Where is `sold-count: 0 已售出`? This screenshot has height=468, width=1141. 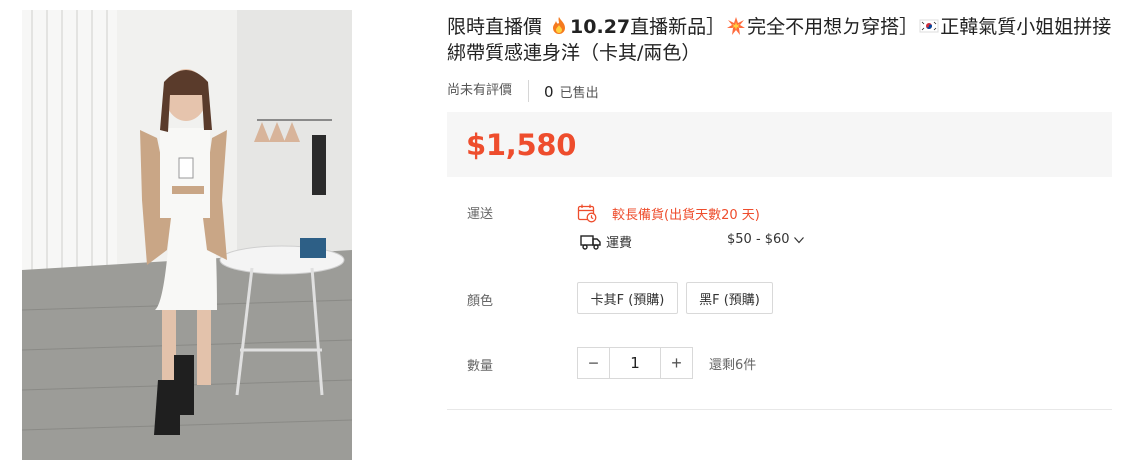 sold-count: 0 已售出 is located at coordinates (564, 91).